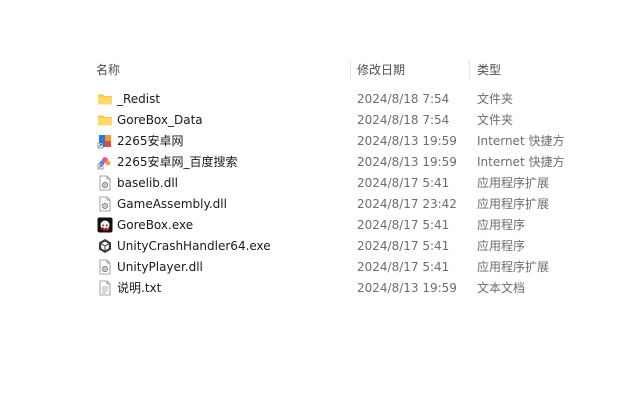 This screenshot has width=640, height=400. Describe the element at coordinates (172, 204) in the screenshot. I see `file-name: GameAssembly.dll` at that location.